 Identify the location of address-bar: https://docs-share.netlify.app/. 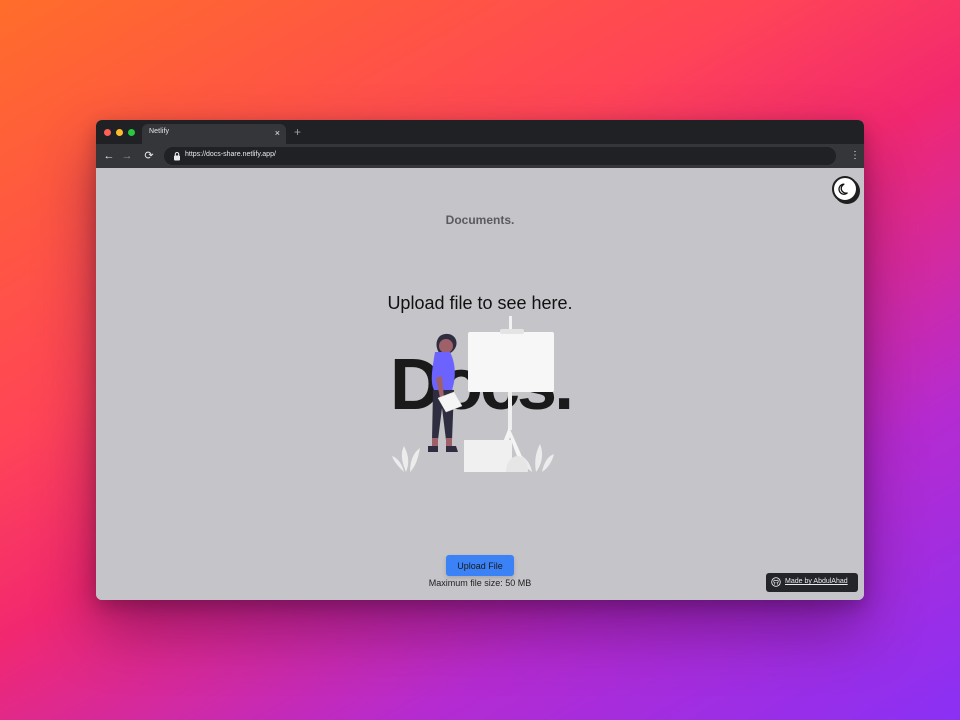
(500, 156).